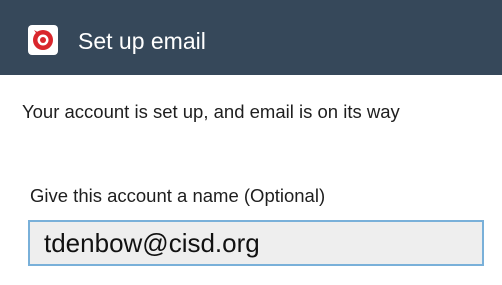 Image resolution: width=502 pixels, height=285 pixels. I want to click on account-name-label: Give this account a name (Optional), so click(178, 195).